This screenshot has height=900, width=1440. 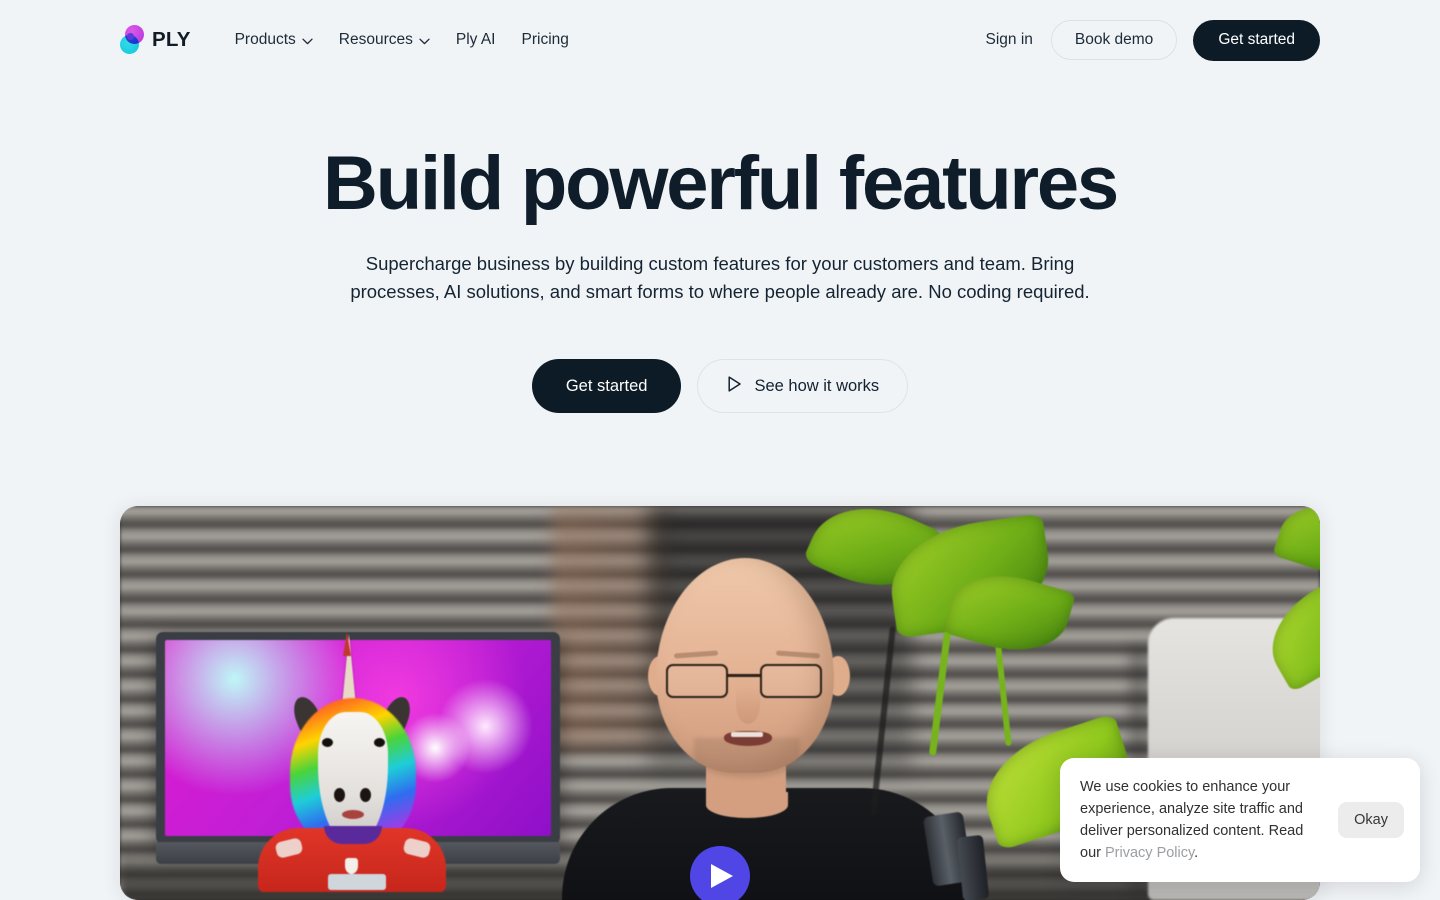 I want to click on logo-overlap-dot, so click(x=130, y=36).